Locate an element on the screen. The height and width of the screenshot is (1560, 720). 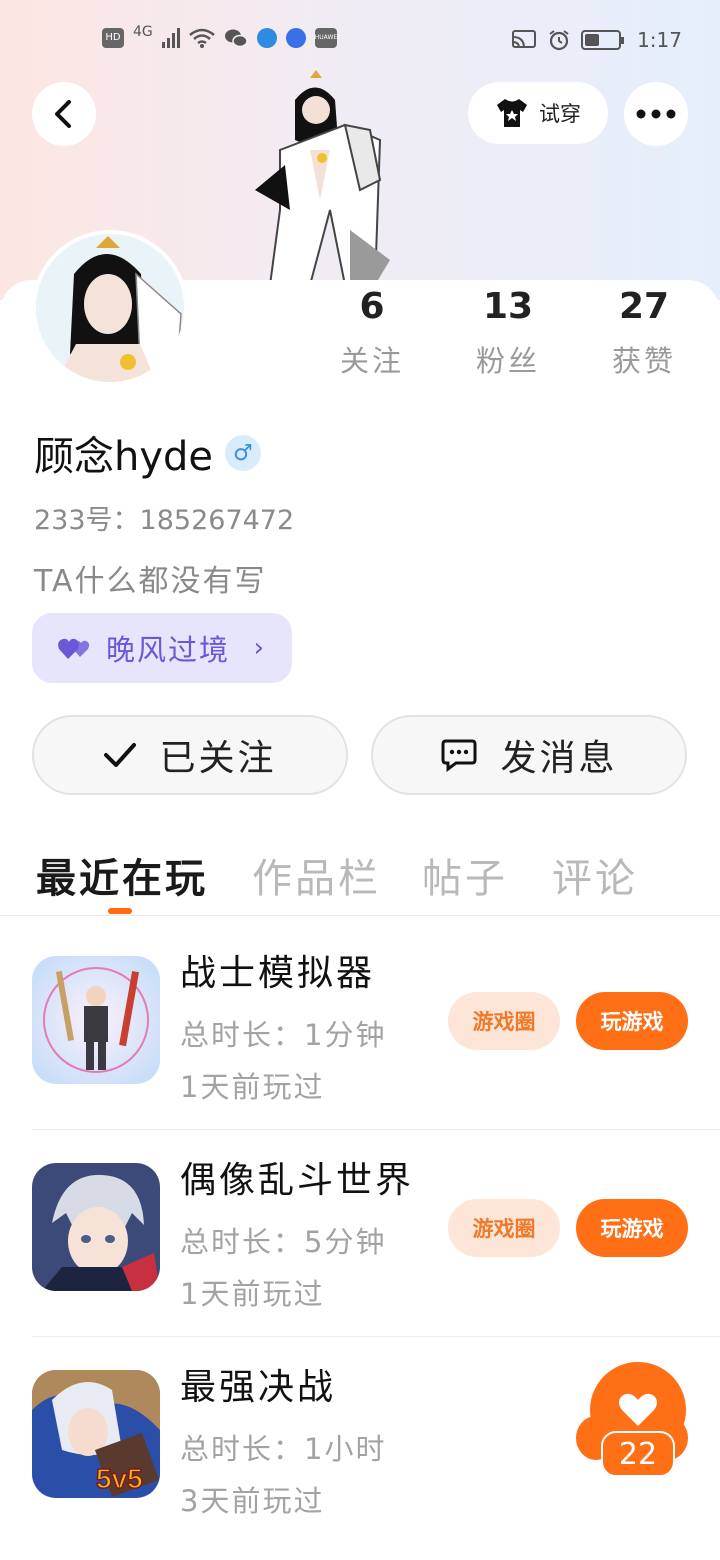
user-id-value: 185267472 is located at coordinates (217, 520).